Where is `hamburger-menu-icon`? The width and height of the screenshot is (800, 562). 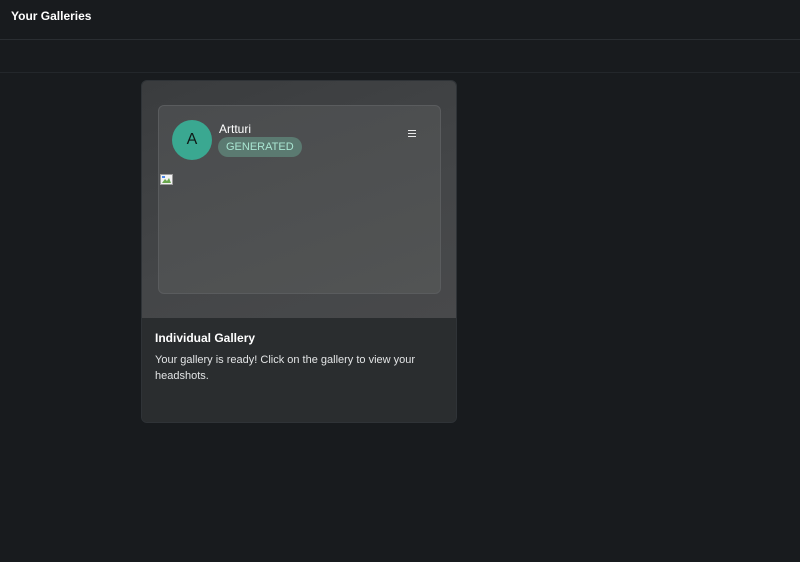 hamburger-menu-icon is located at coordinates (414, 133).